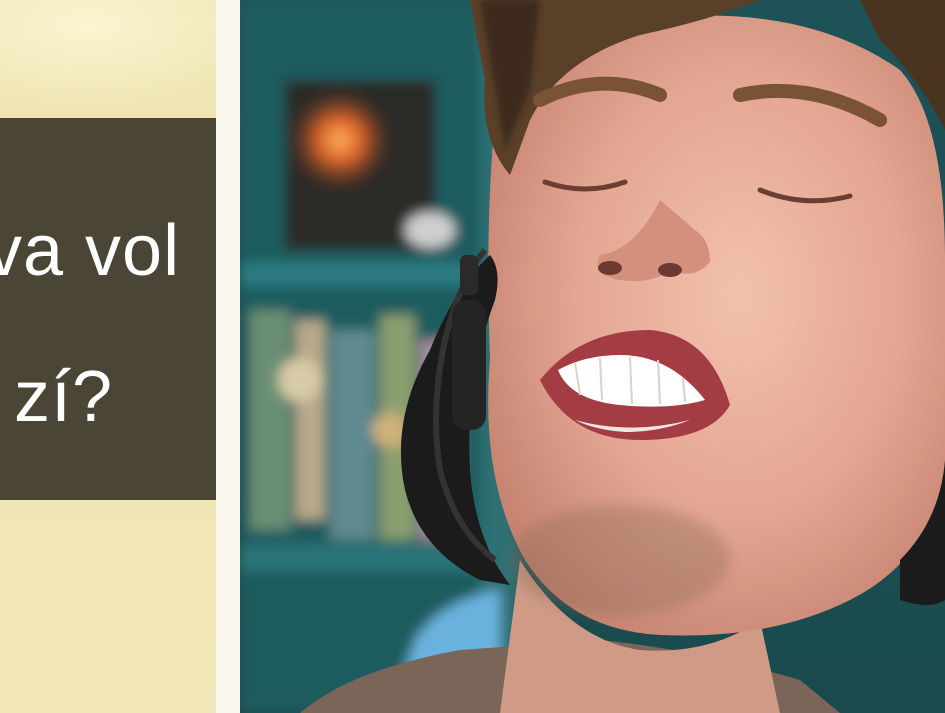 The image size is (945, 713). I want to click on panel-divider, so click(228, 356).